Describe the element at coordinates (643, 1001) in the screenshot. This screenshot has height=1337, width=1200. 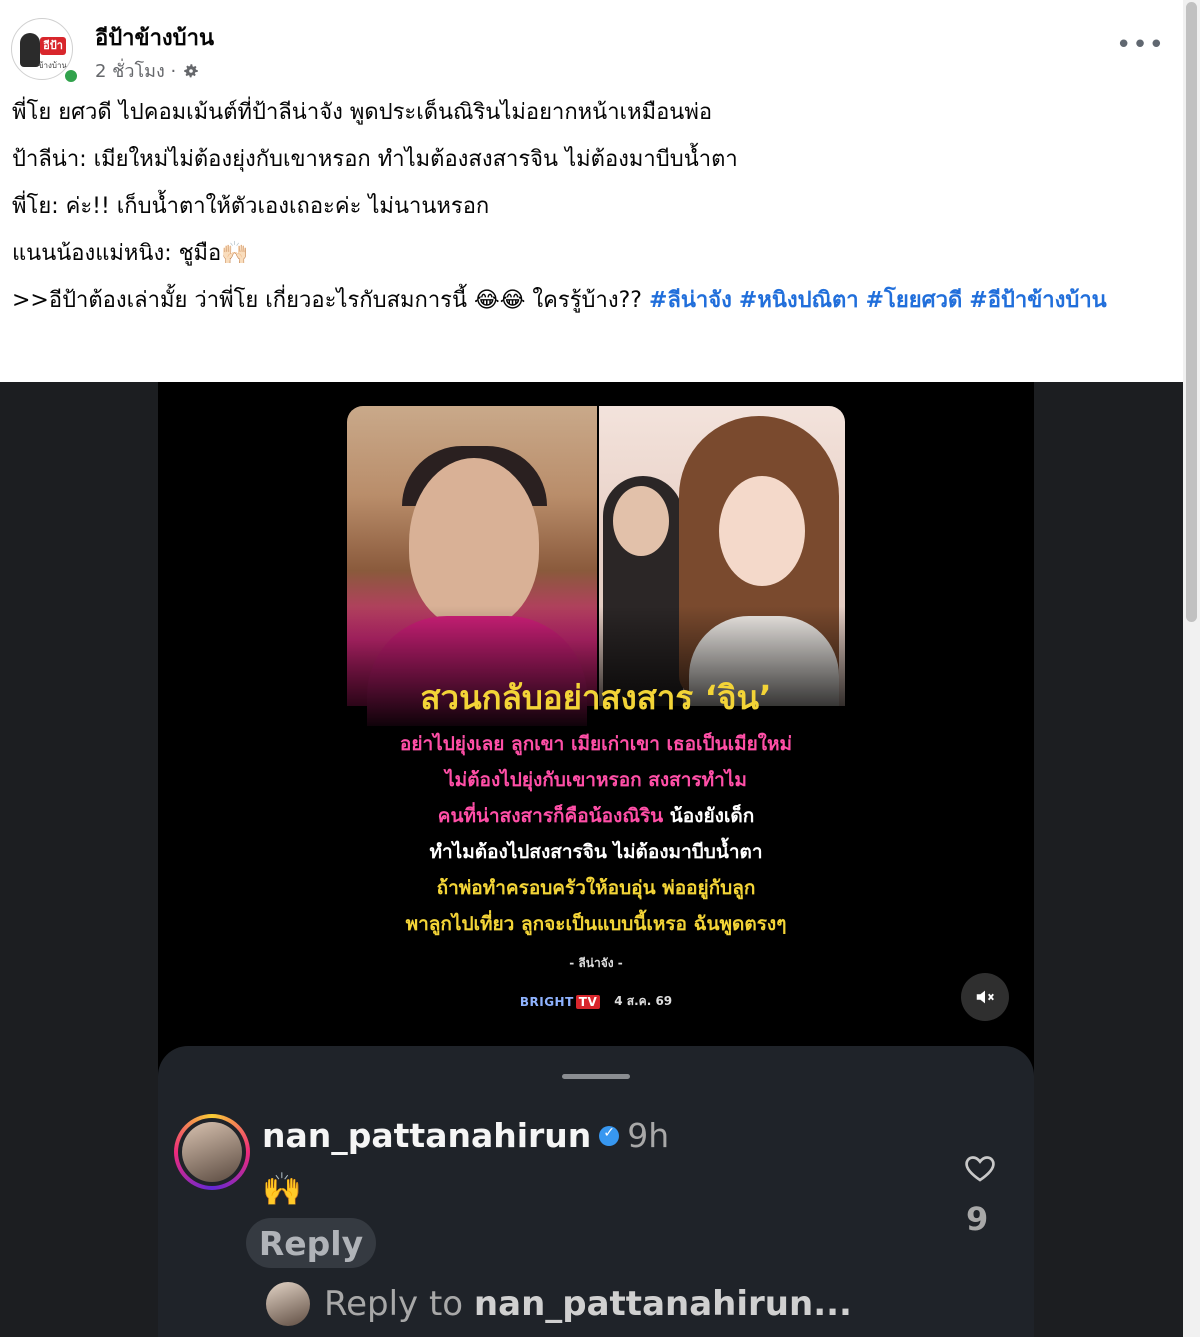
I see `card-date: 4 ส.ค. 69` at that location.